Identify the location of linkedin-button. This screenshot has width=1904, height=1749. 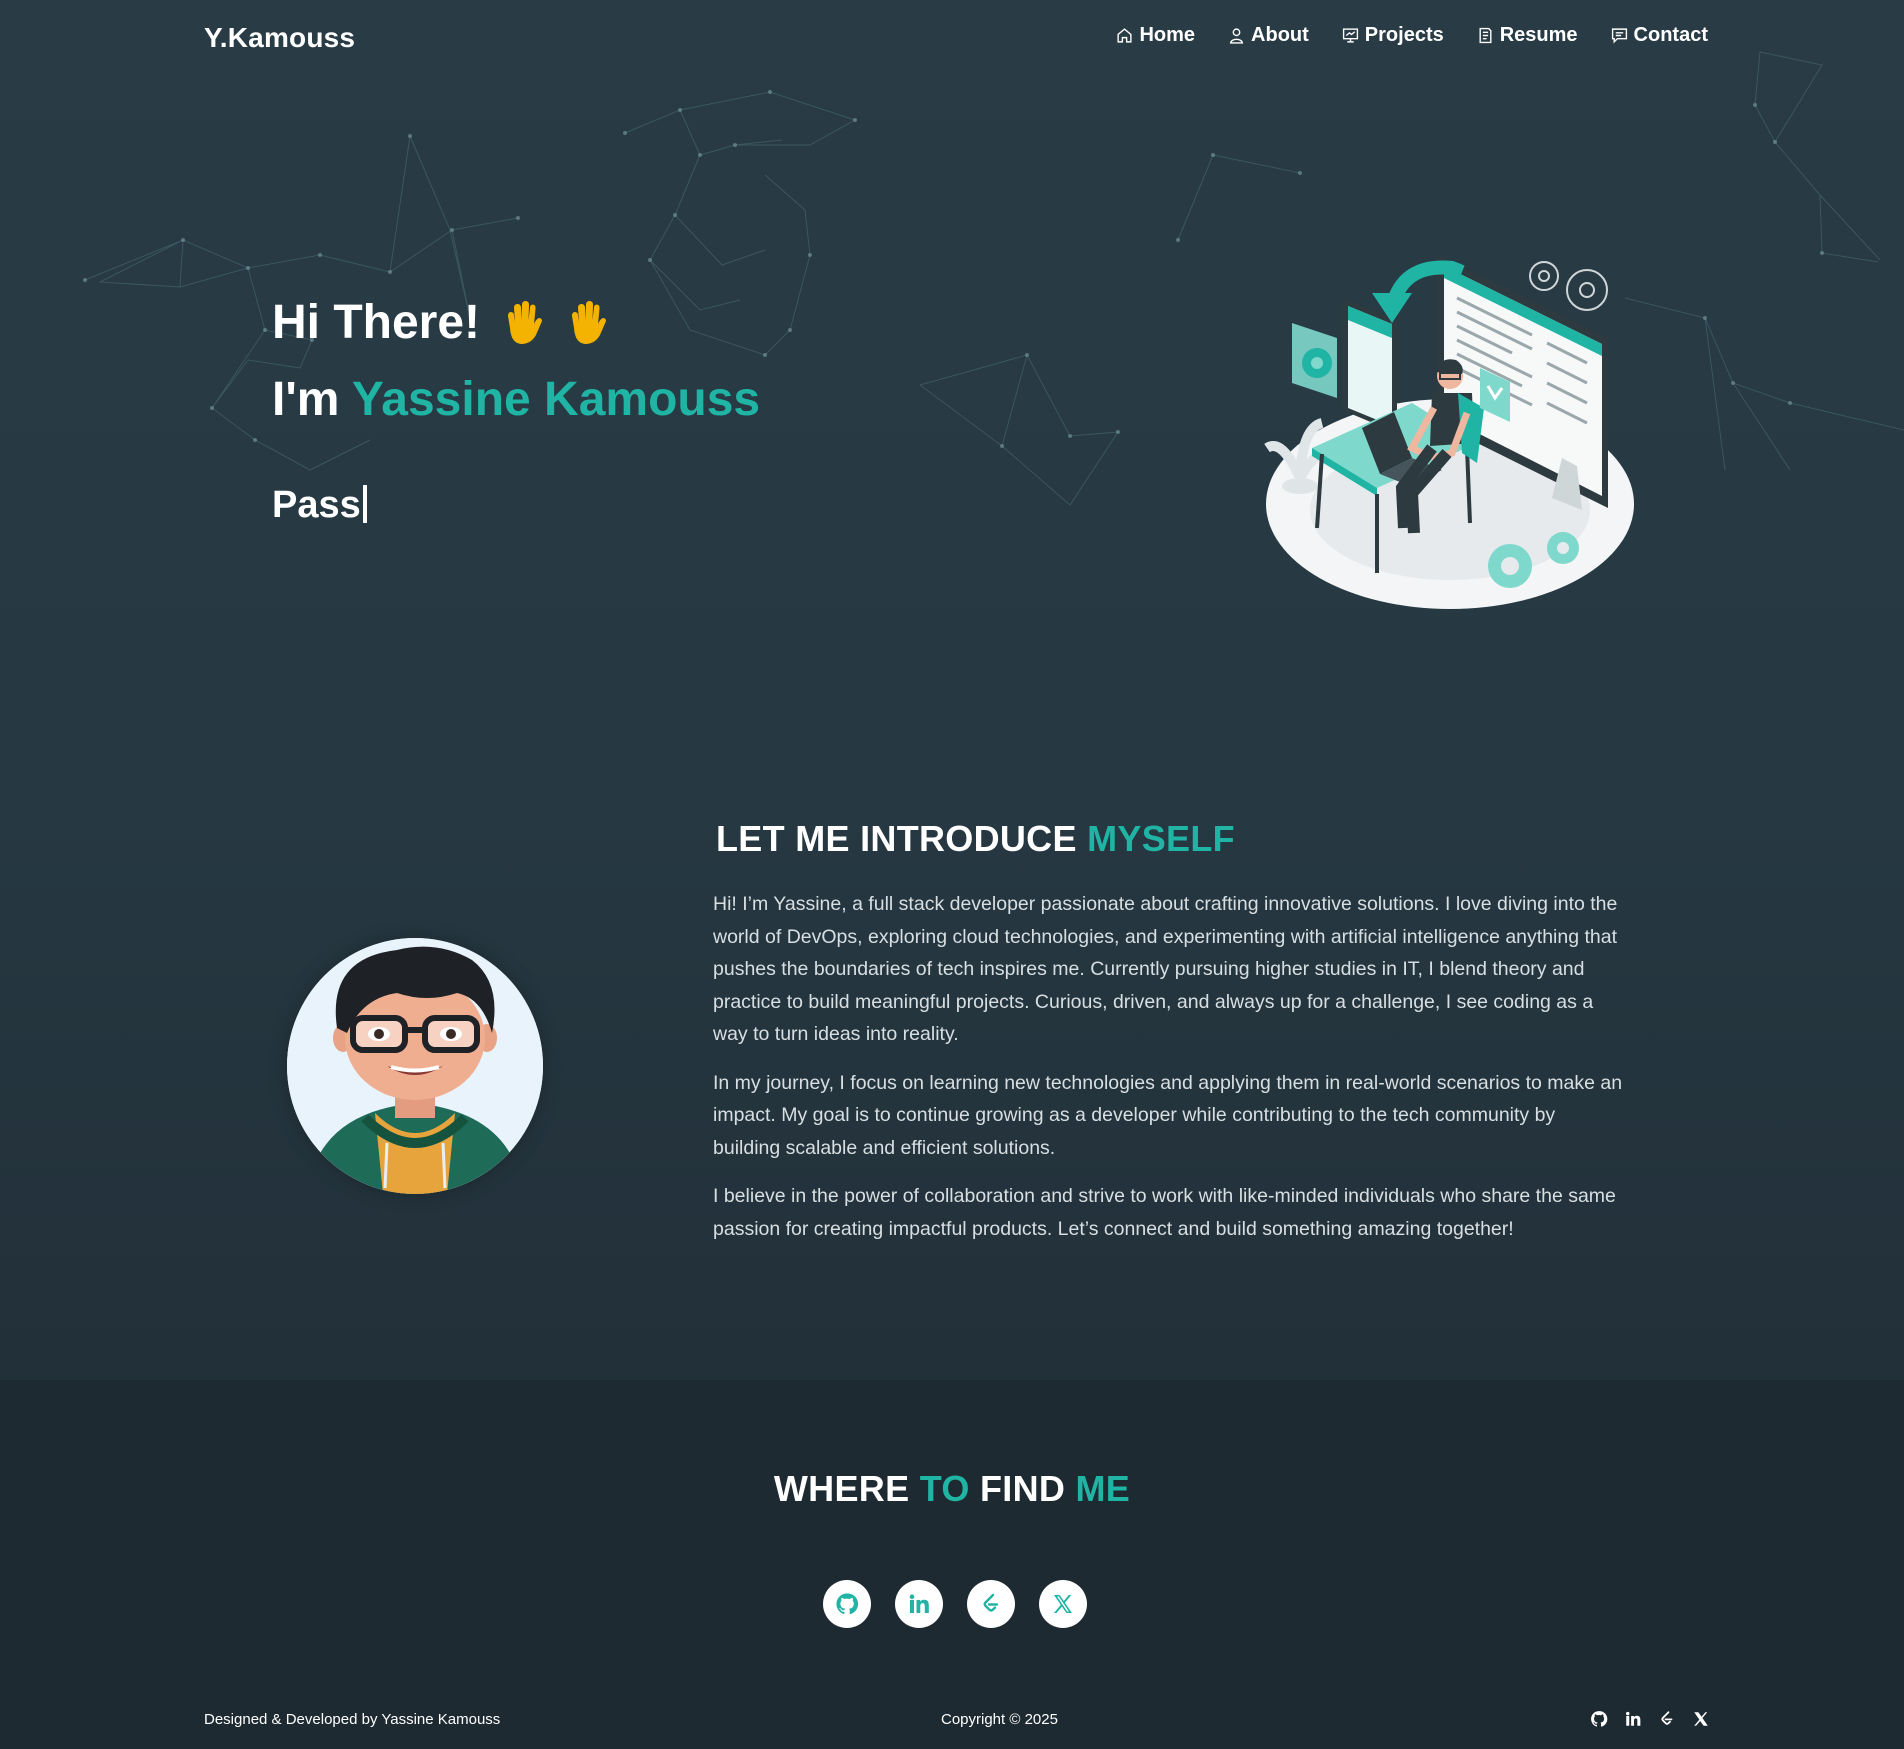
(919, 1604).